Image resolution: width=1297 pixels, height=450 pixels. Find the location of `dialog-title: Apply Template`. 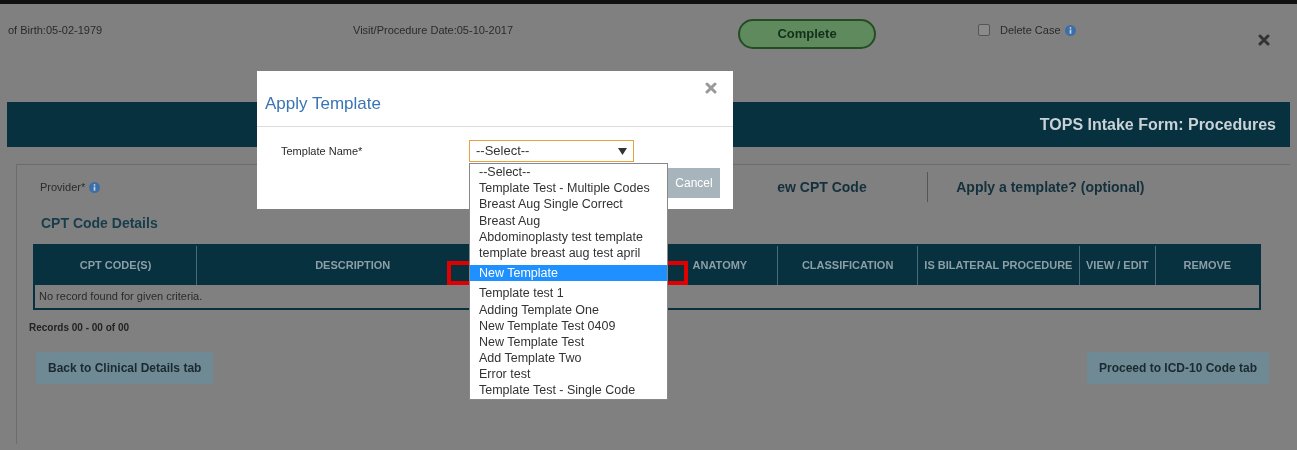

dialog-title: Apply Template is located at coordinates (323, 104).